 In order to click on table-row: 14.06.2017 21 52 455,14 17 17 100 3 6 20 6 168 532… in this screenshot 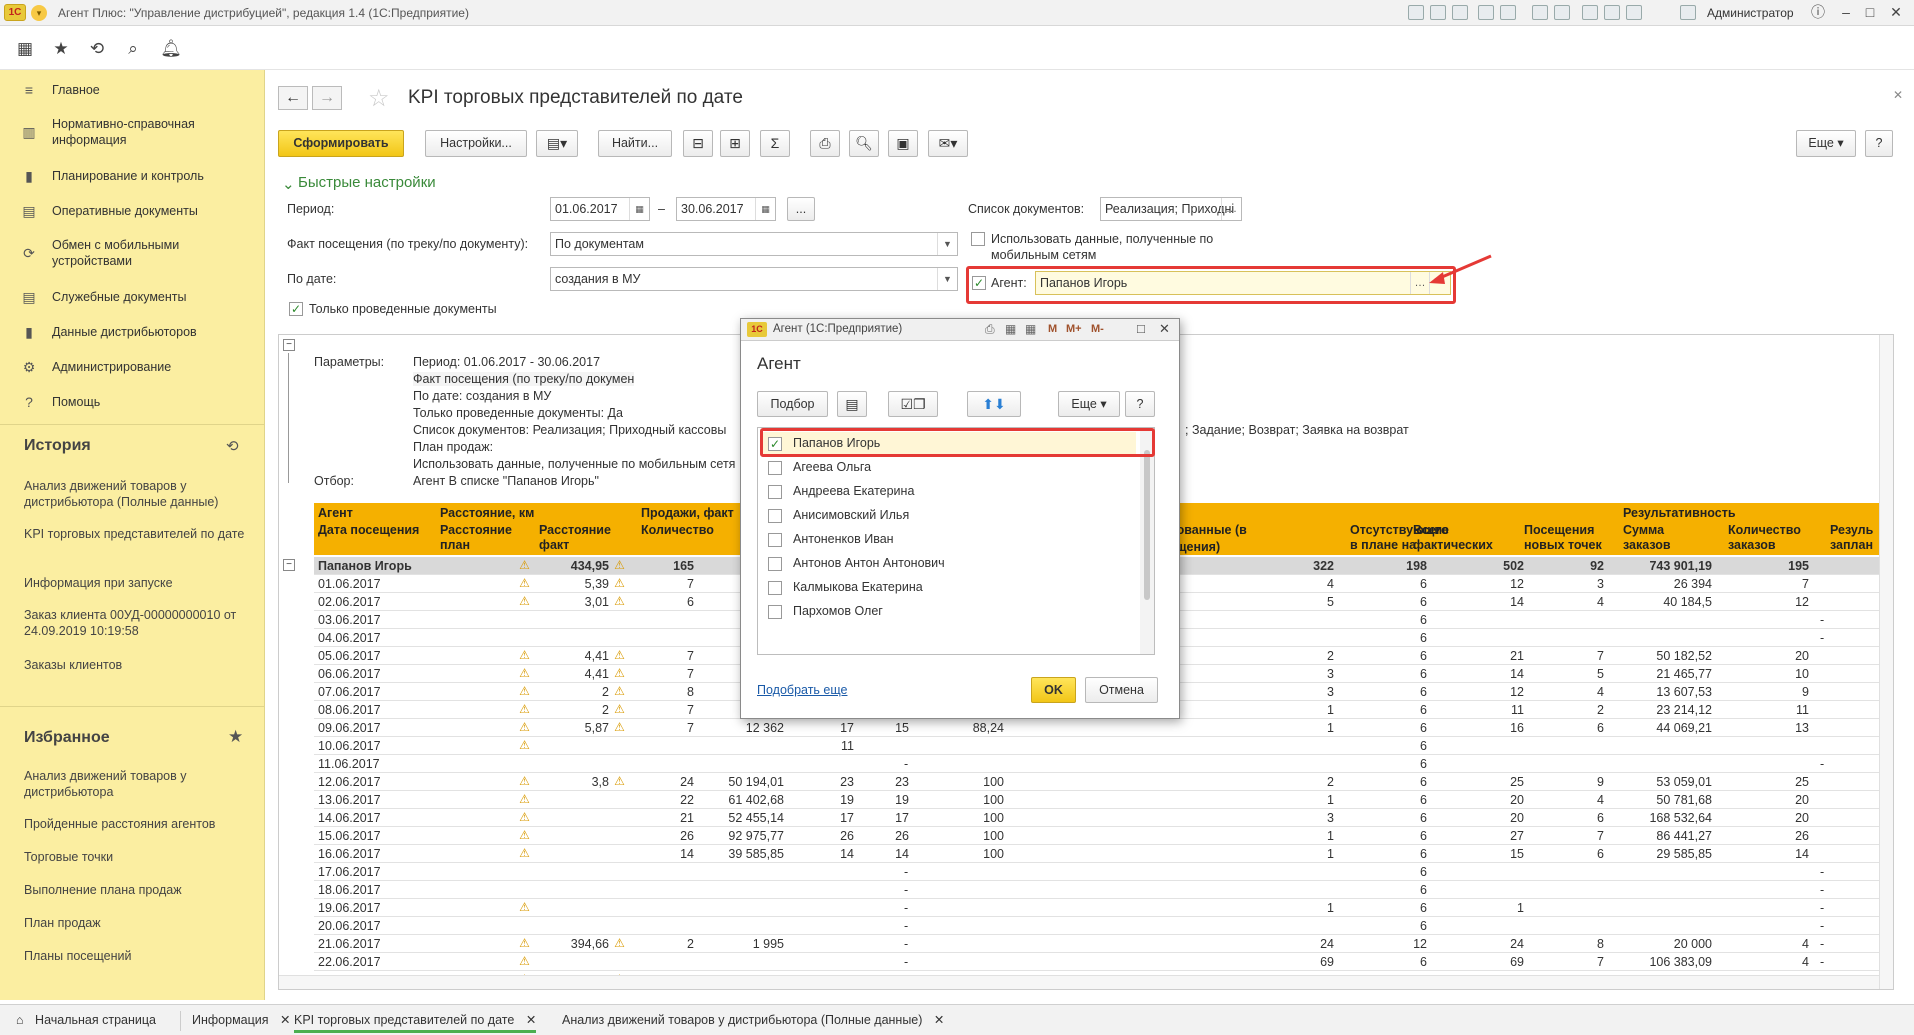, I will do `click(1103, 818)`.